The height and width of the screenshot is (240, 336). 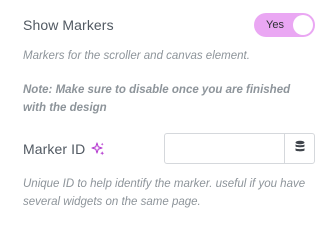 I want to click on show-markers-toggle: Yes, so click(x=284, y=25).